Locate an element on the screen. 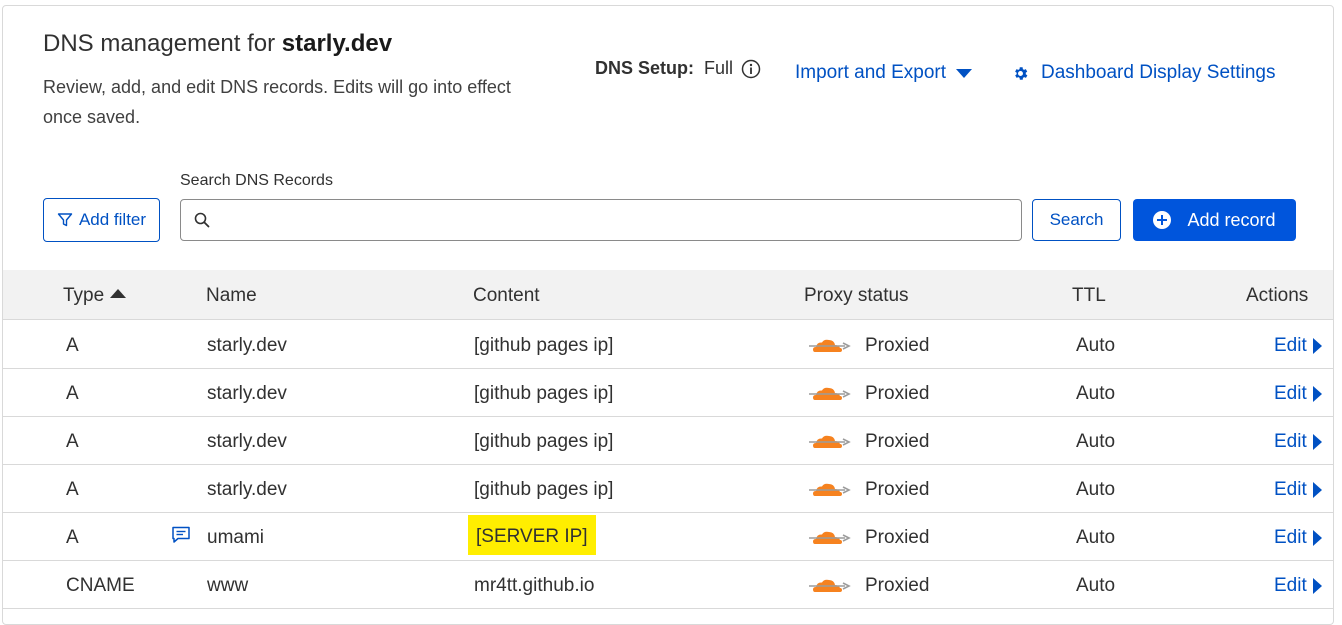  page-title-prefix: DNS management for is located at coordinates (162, 43).